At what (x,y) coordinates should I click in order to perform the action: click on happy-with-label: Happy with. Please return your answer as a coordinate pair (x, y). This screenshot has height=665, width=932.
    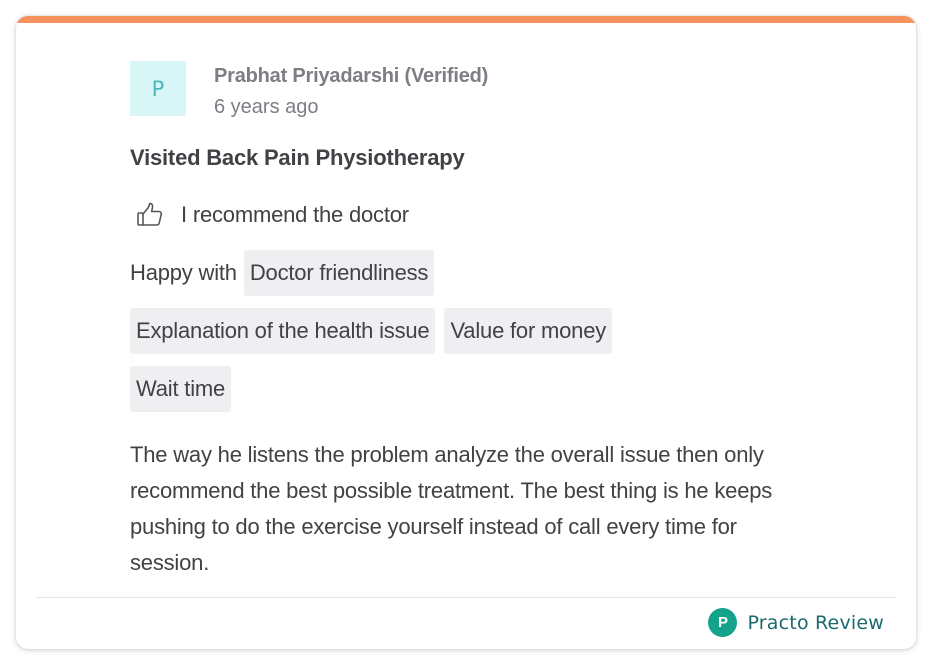
    Looking at the image, I should click on (183, 272).